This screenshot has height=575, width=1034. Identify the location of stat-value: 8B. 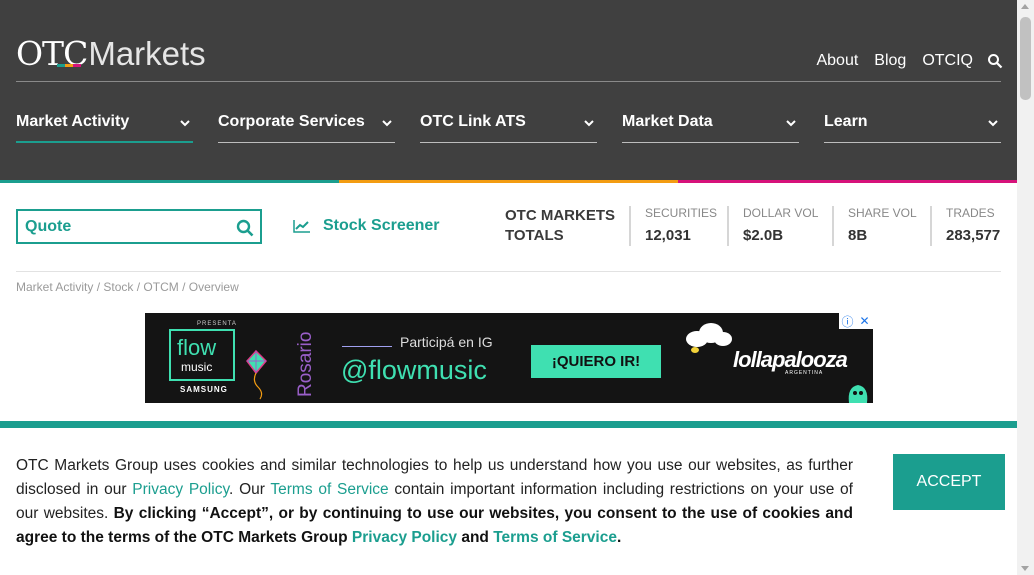
(858, 235).